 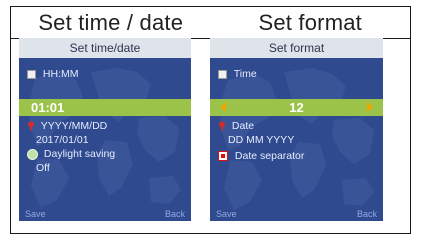 I want to click on time-format-value: 12, so click(x=296, y=107).